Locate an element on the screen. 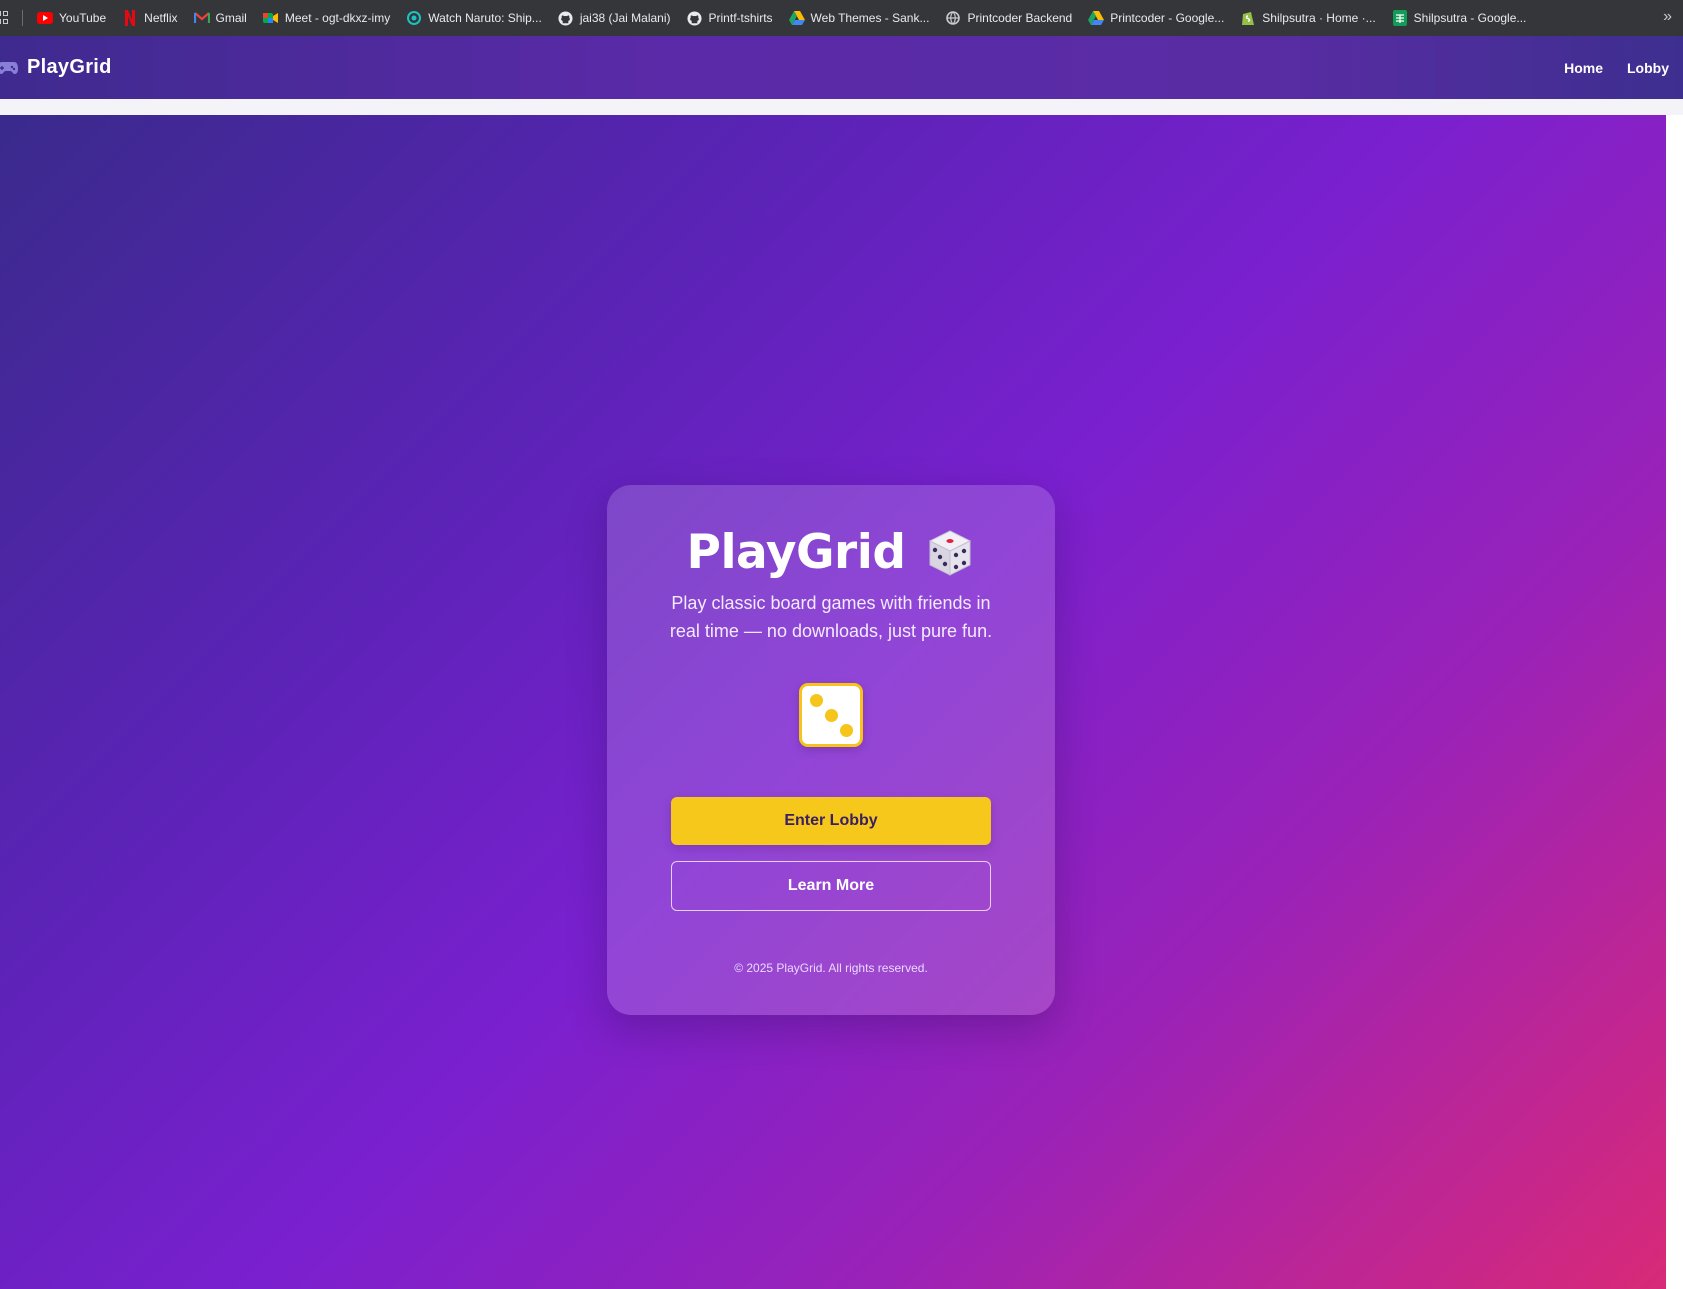 The height and width of the screenshot is (1289, 1683). app-navbar: PlayGrid Home Lobby is located at coordinates (841, 67).